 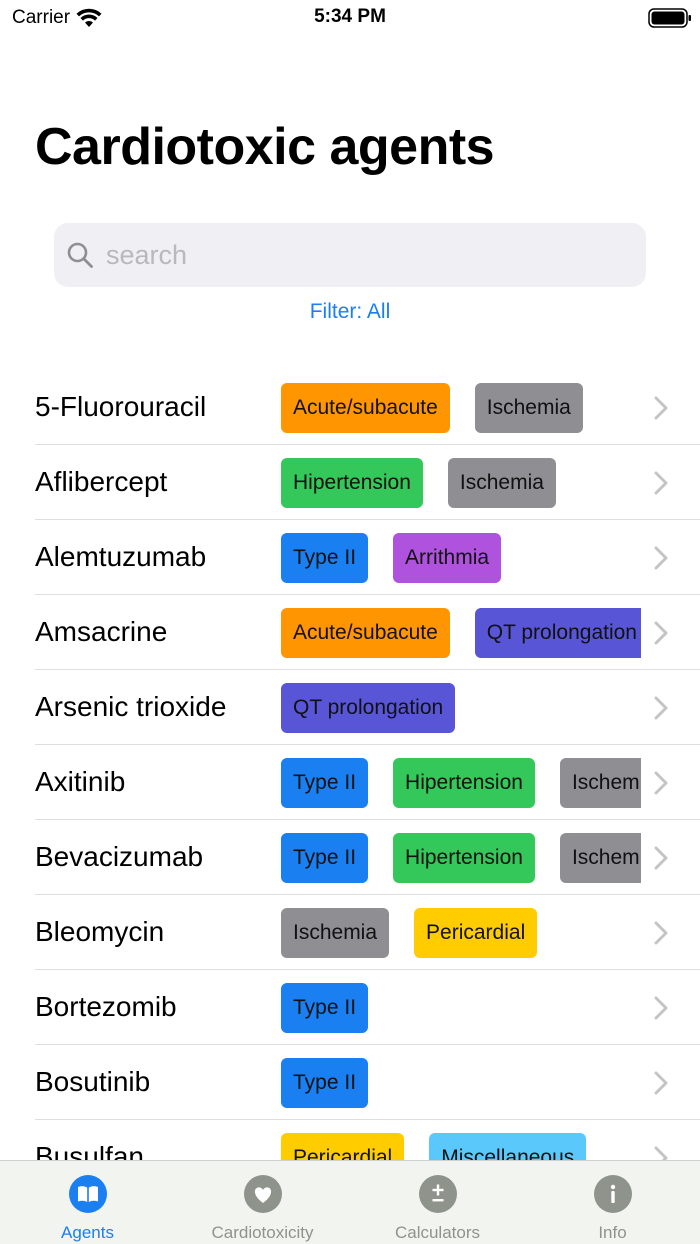 What do you see at coordinates (121, 406) in the screenshot?
I see `agent-name: 5-Fluorouracil` at bounding box center [121, 406].